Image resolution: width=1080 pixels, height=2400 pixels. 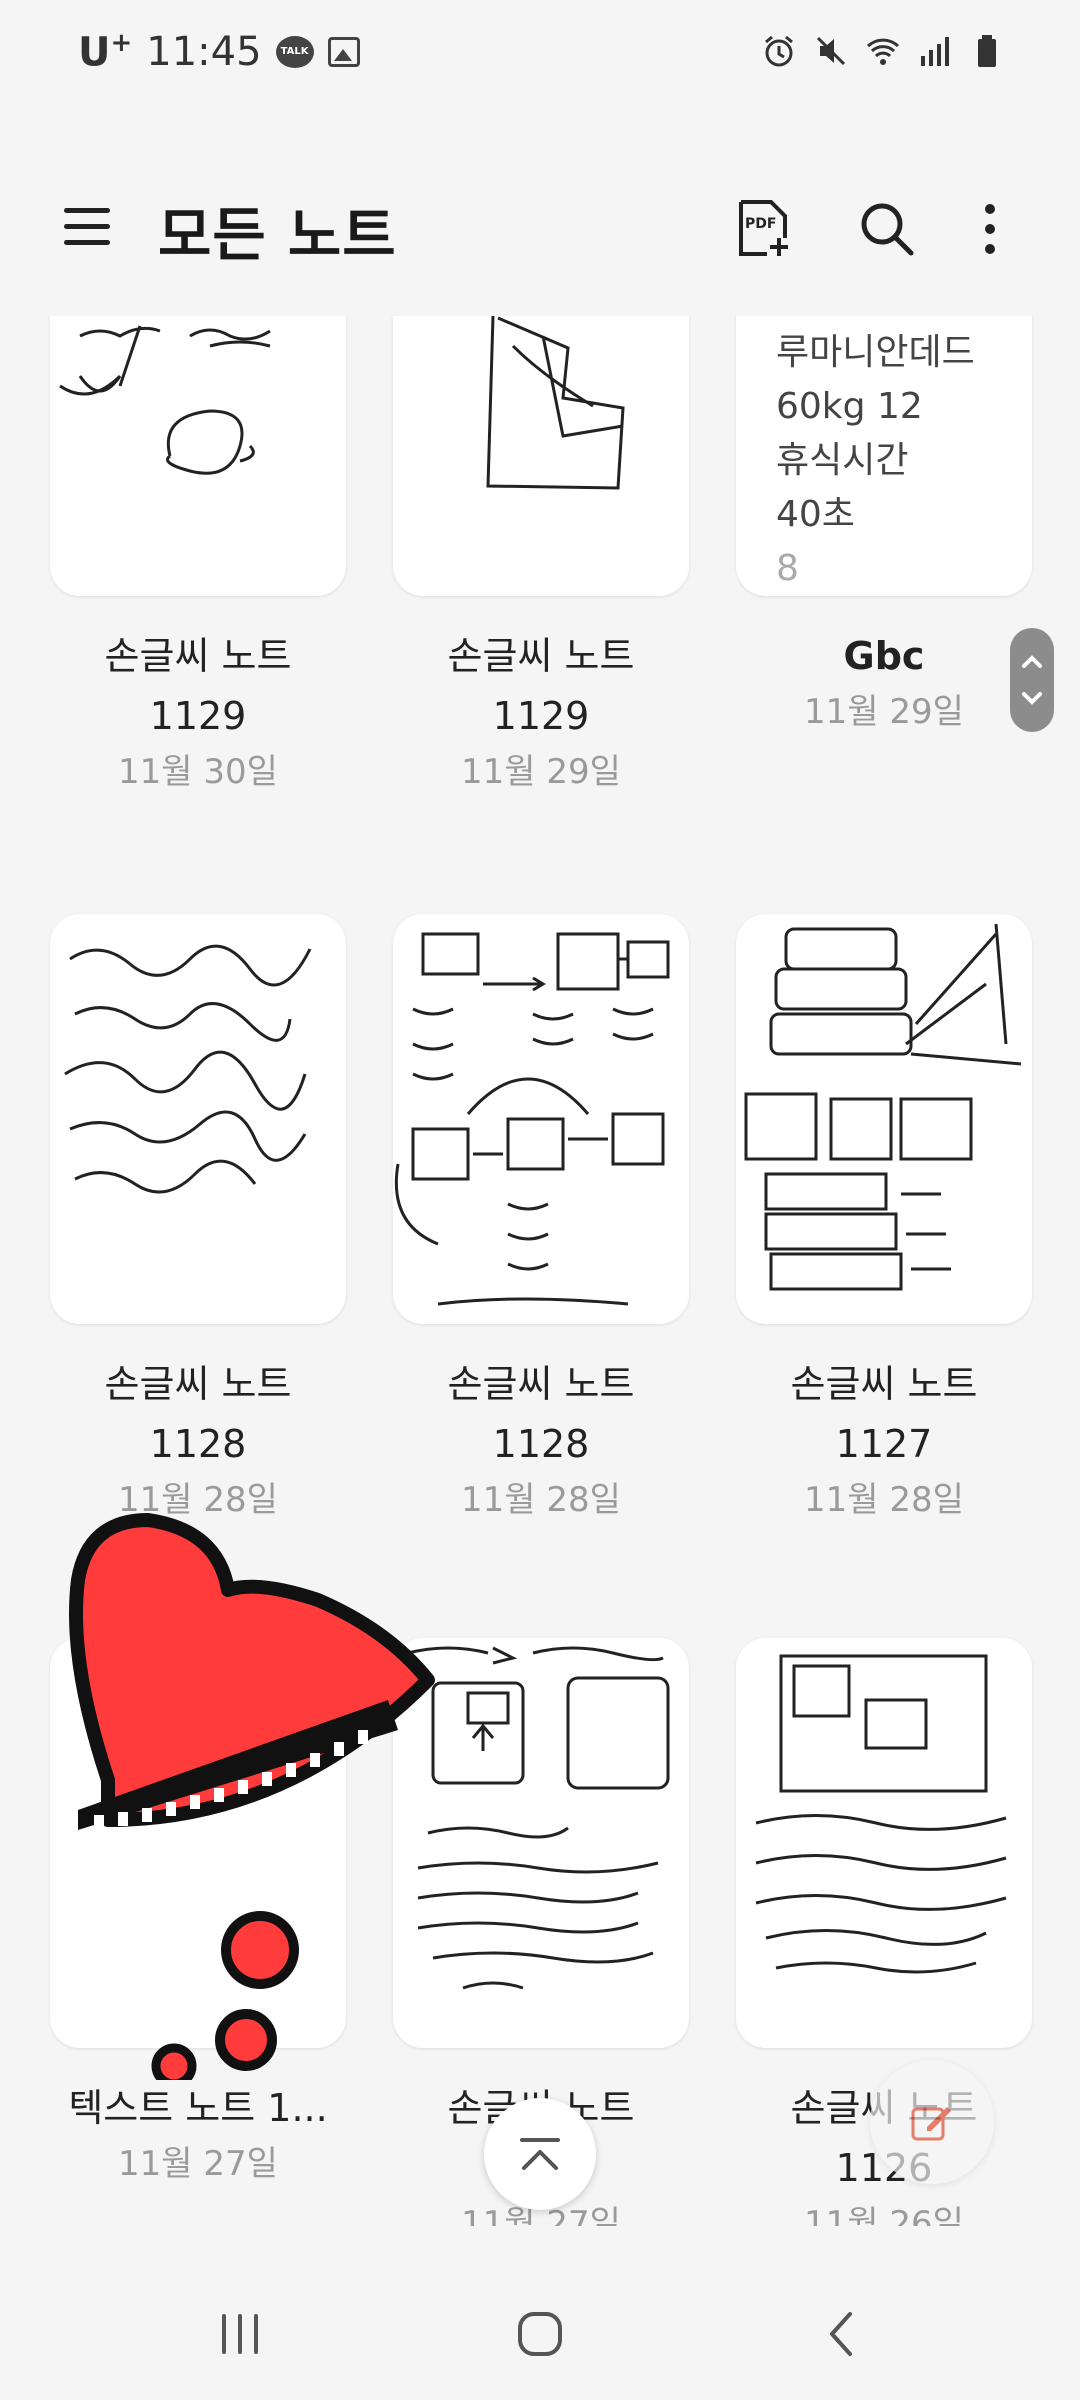 I want to click on talk-badge-label: TALK, so click(x=294, y=52).